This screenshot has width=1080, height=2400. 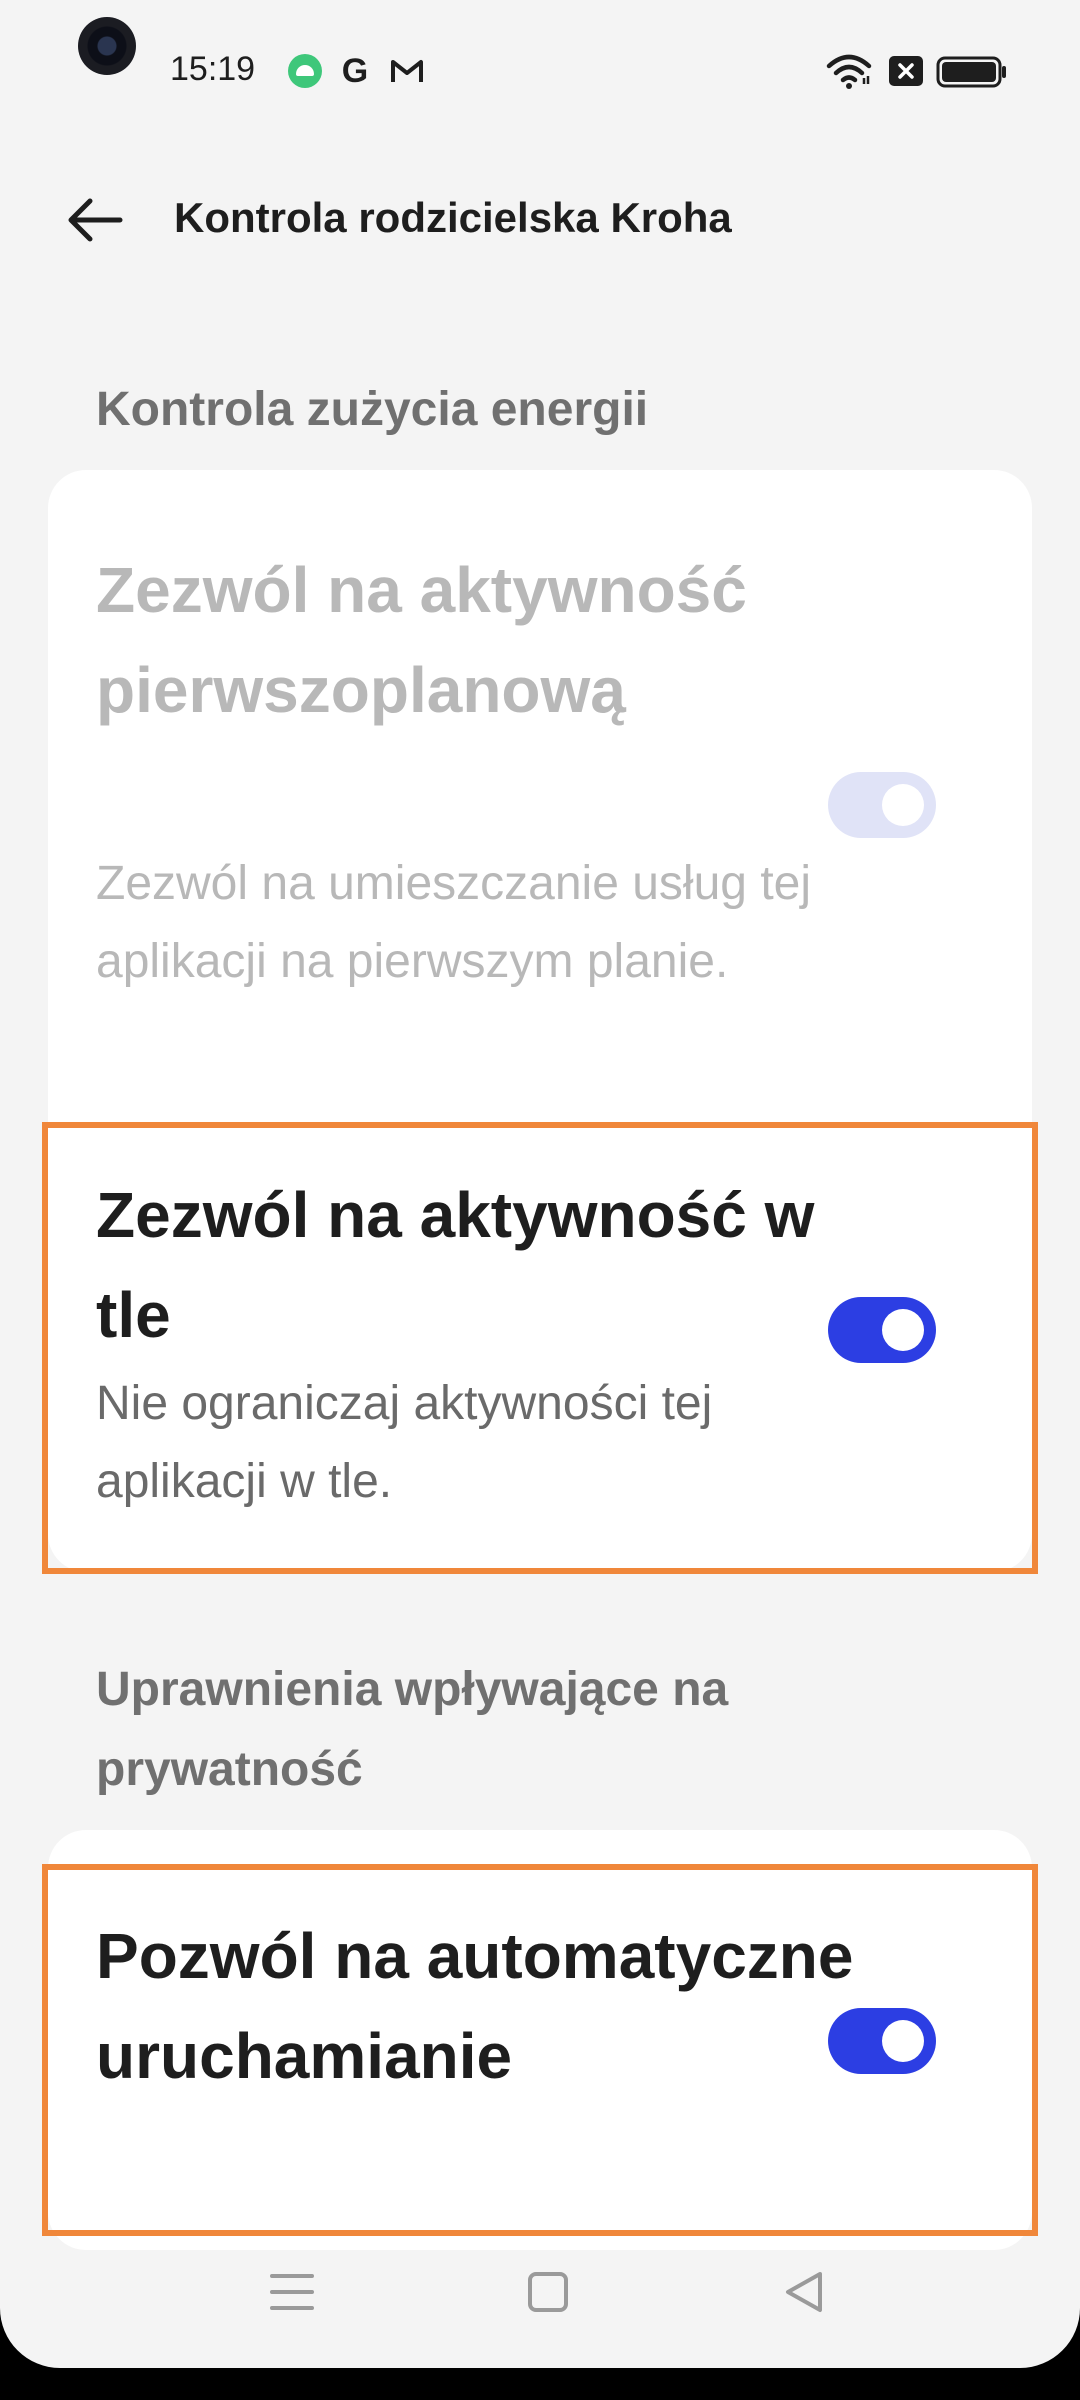 I want to click on google-icon: G, so click(x=355, y=71).